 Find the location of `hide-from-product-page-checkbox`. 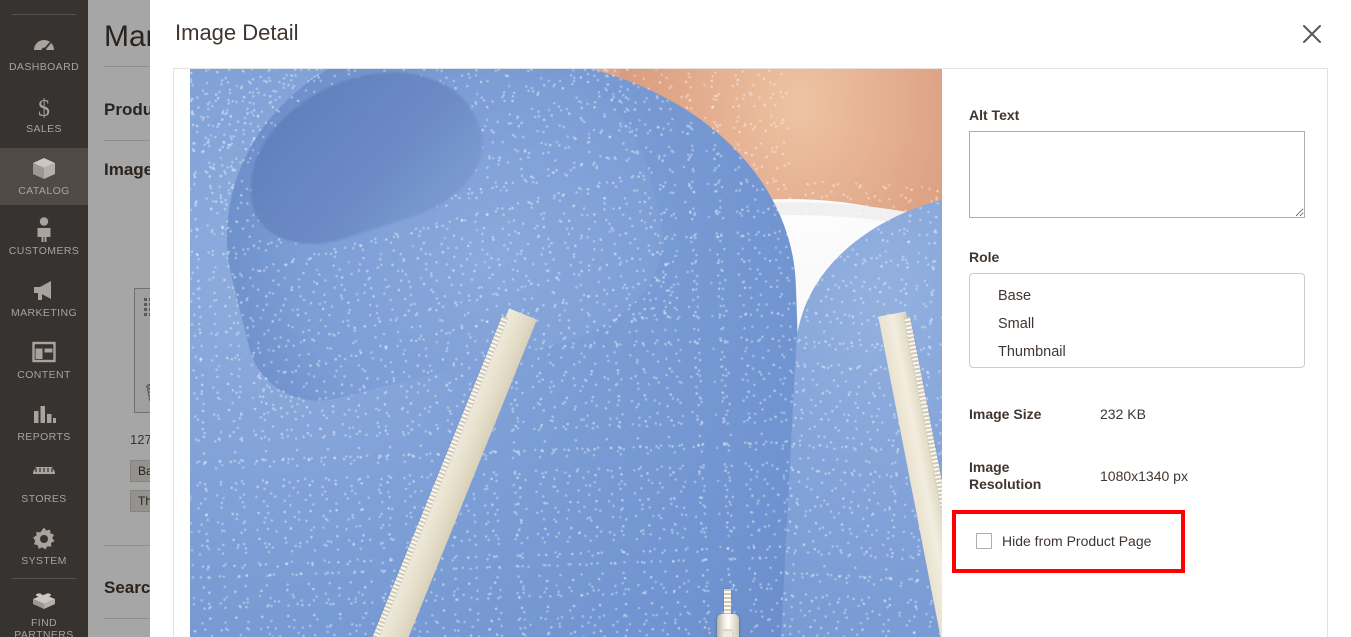

hide-from-product-page-checkbox is located at coordinates (984, 541).